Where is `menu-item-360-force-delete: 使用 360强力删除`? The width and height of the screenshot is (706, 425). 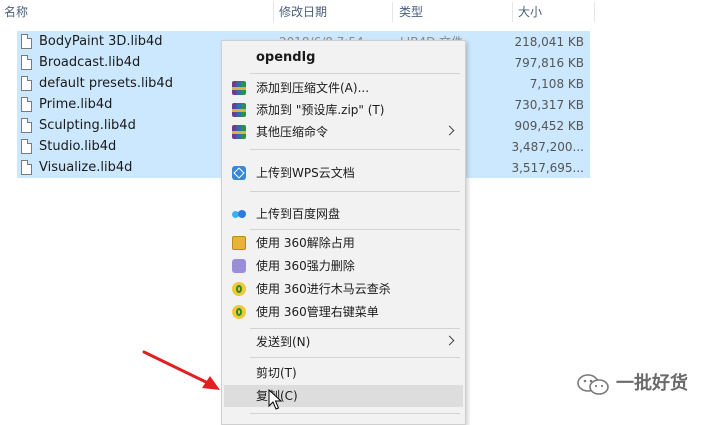
menu-item-360-force-delete: 使用 360强力删除 is located at coordinates (343, 266).